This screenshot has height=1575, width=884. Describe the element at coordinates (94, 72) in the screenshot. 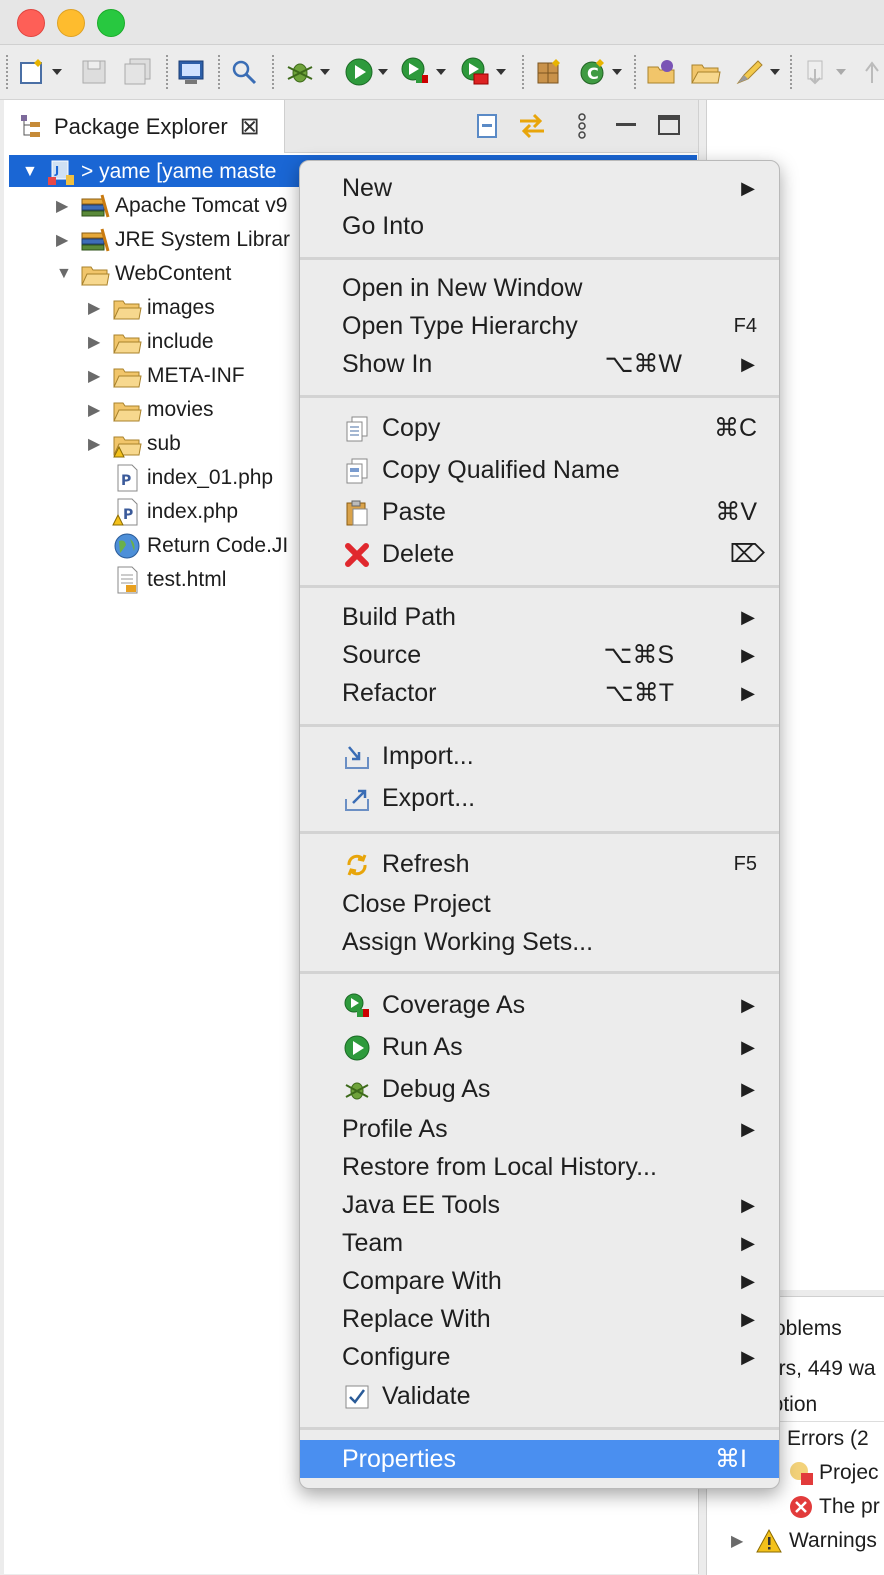

I see `save-button` at that location.